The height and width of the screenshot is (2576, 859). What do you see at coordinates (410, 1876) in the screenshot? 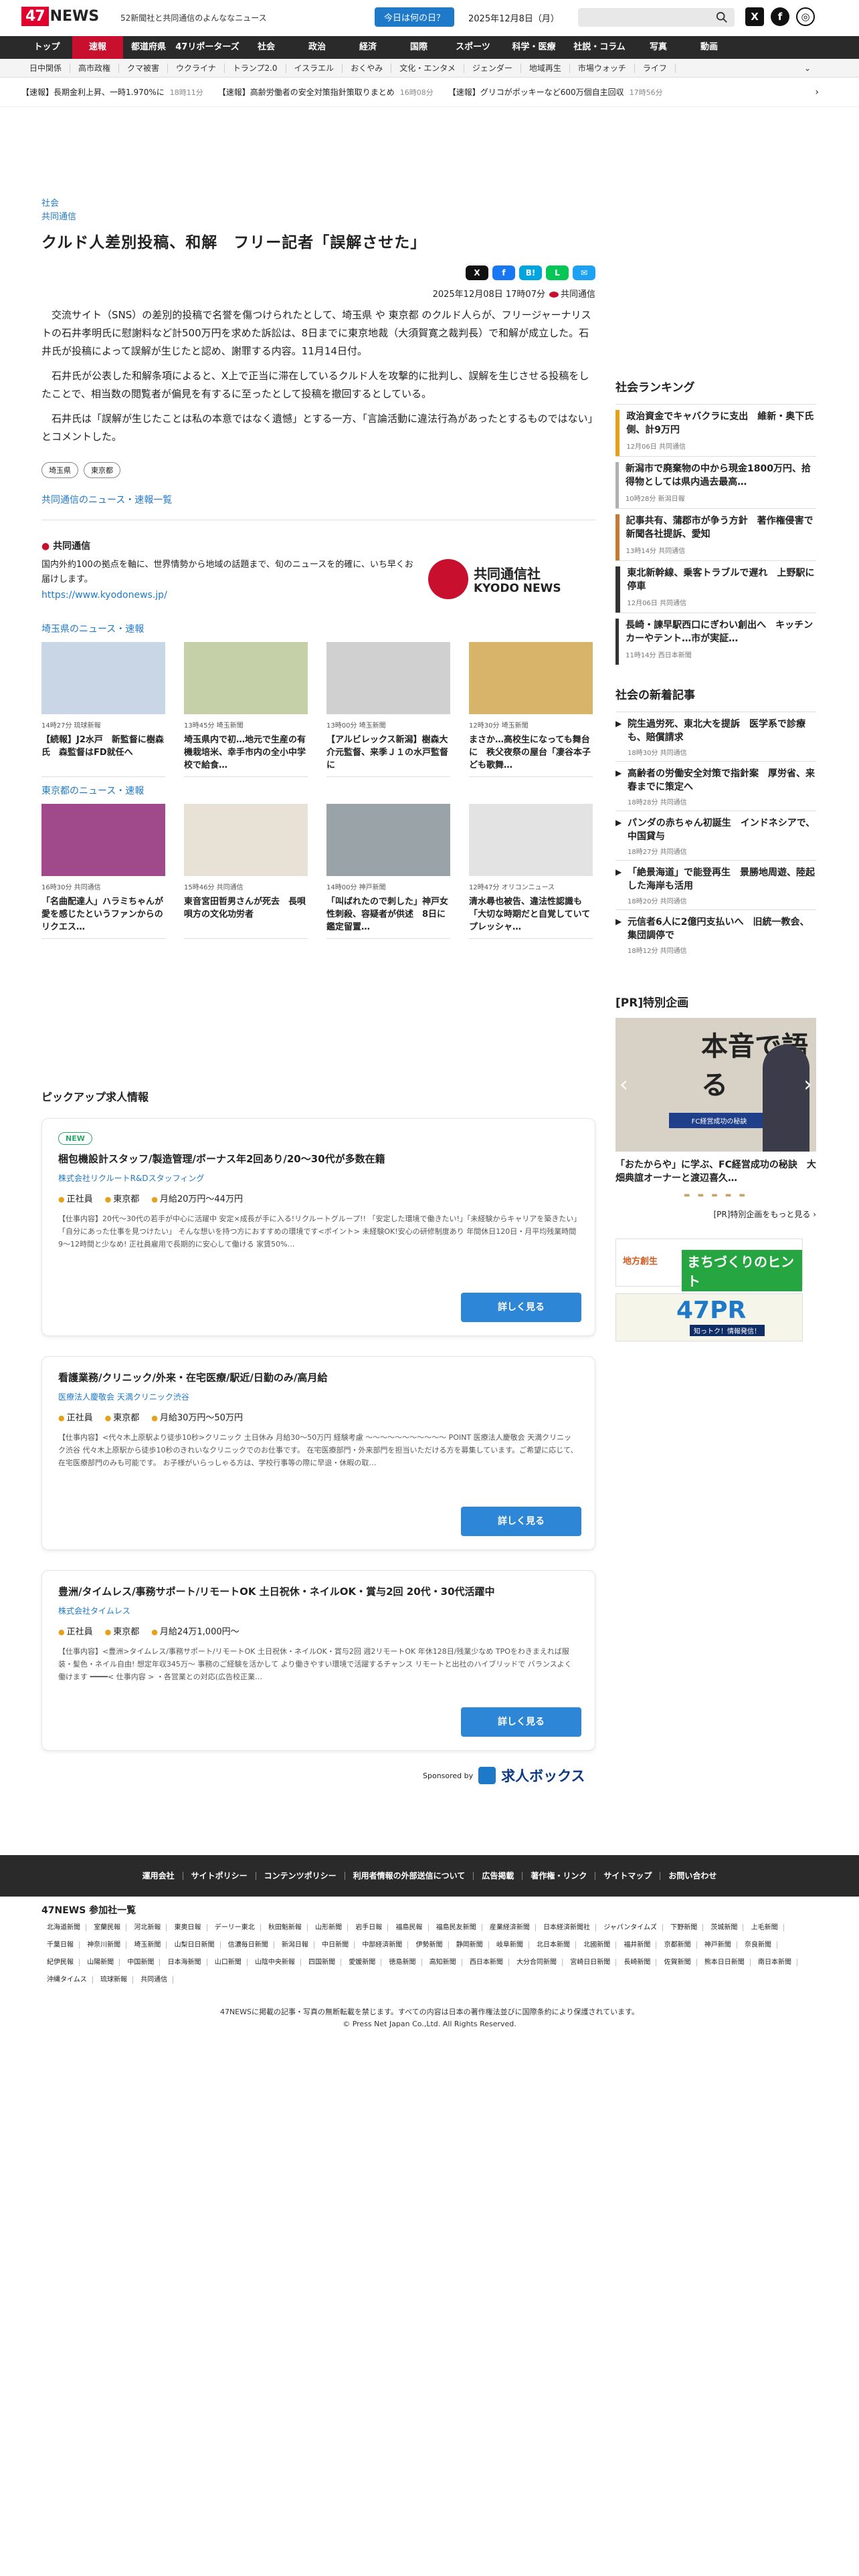
I see `footer-link: 利用者情報の外部送信について` at bounding box center [410, 1876].